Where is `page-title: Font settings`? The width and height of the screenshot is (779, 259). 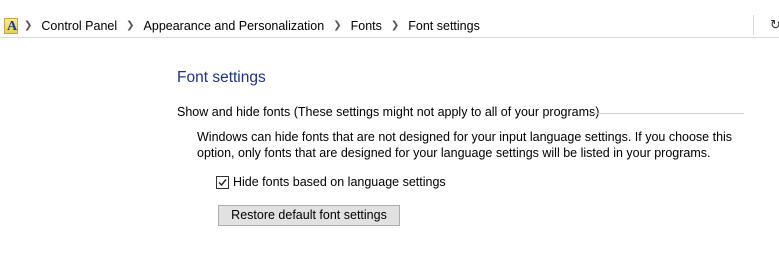 page-title: Font settings is located at coordinates (221, 77).